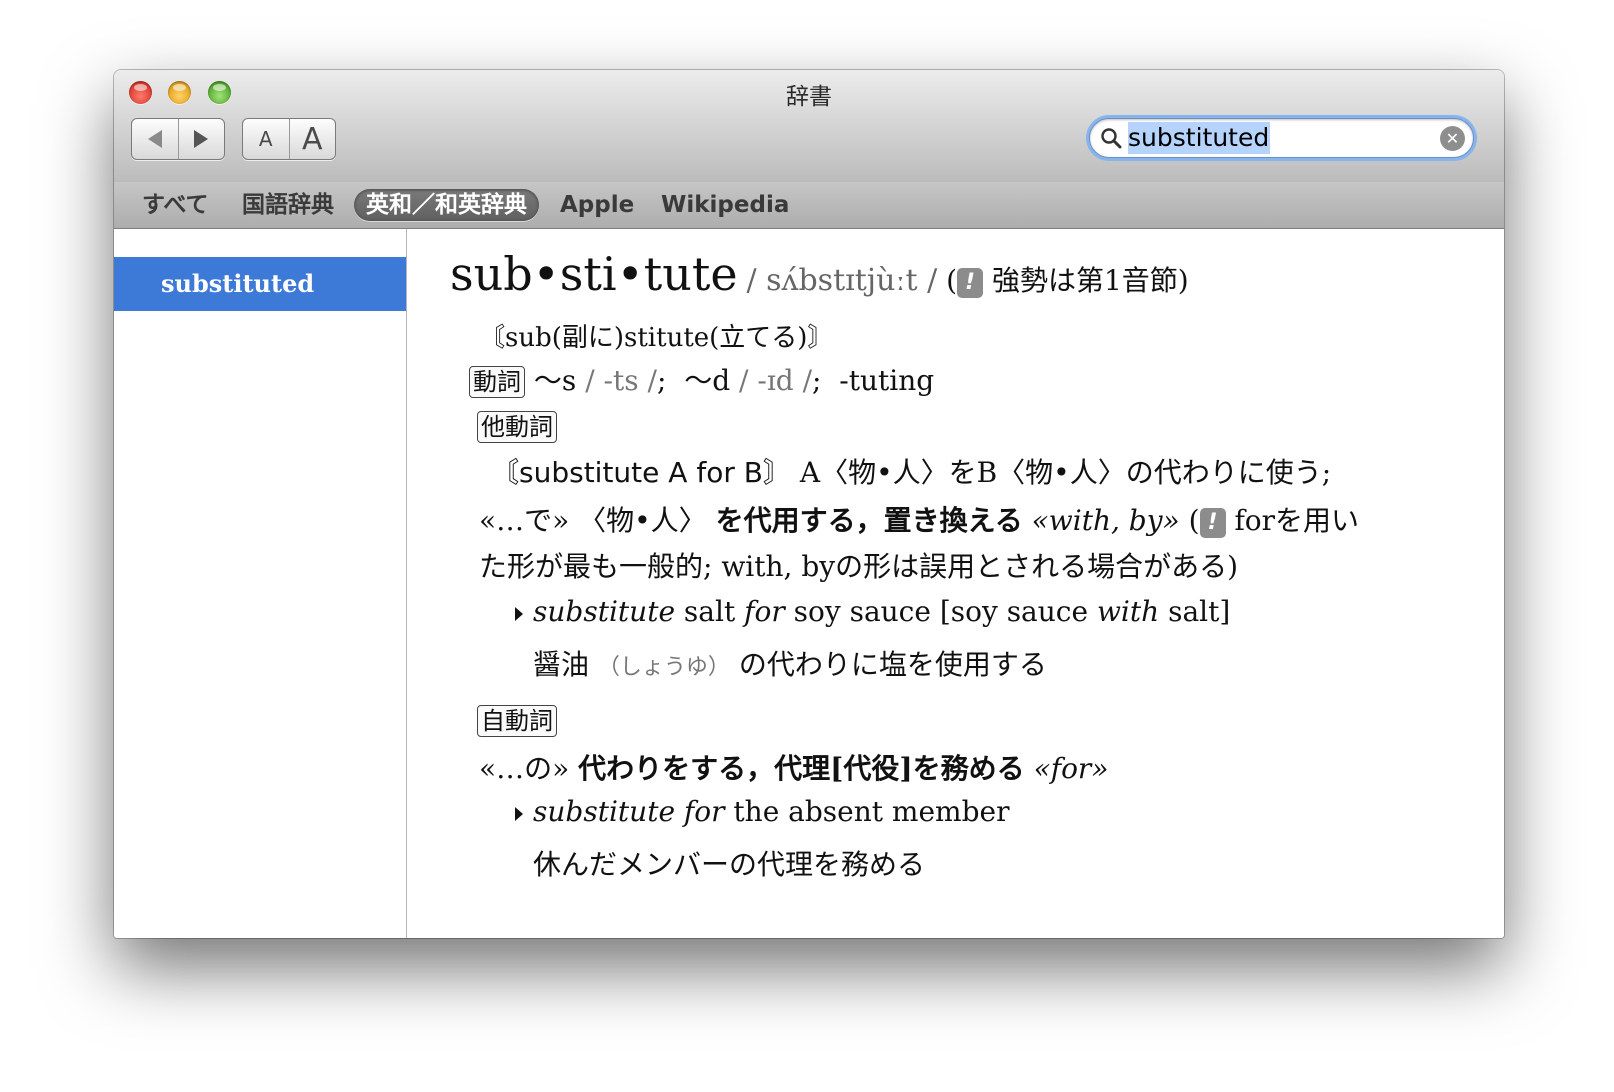  What do you see at coordinates (729, 864) in the screenshot?
I see `intransitive-example-ja: 休んだメンバーの代理を務める` at bounding box center [729, 864].